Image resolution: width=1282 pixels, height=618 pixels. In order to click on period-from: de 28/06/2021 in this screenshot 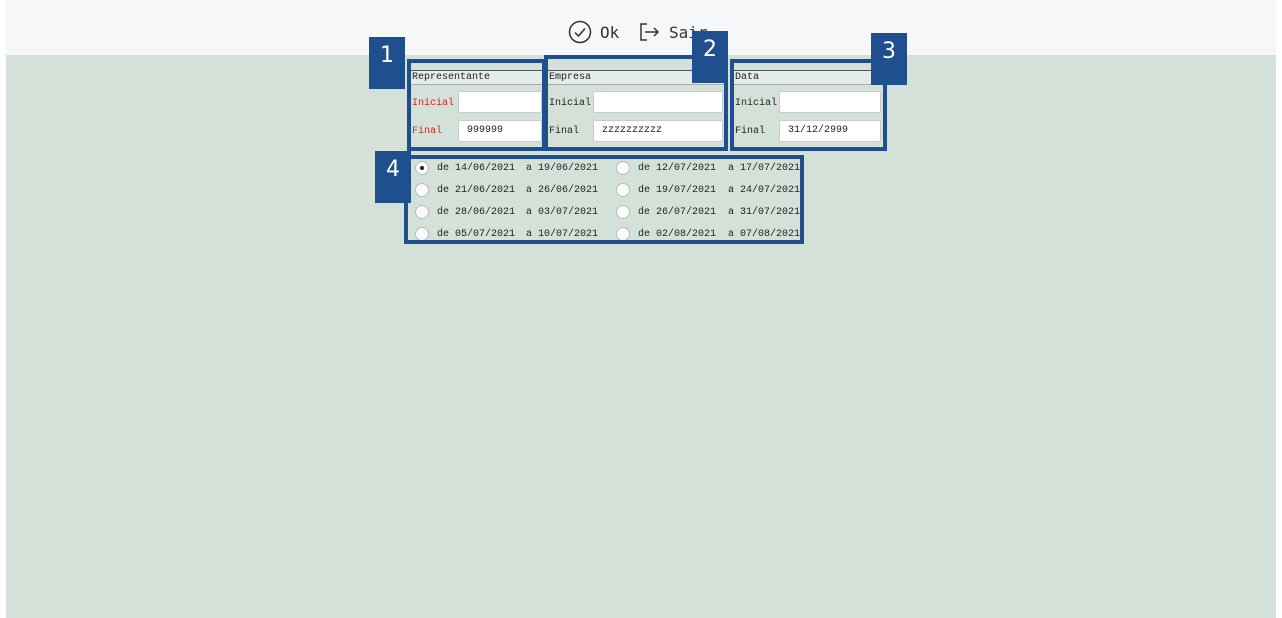, I will do `click(476, 212)`.